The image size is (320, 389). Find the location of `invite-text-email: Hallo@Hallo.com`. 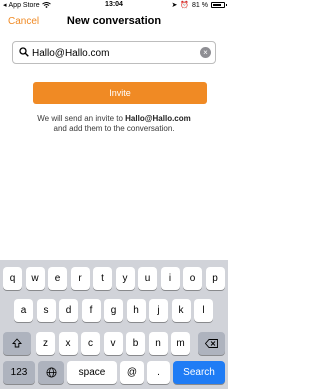

invite-text-email: Hallo@Hallo.com is located at coordinates (158, 118).